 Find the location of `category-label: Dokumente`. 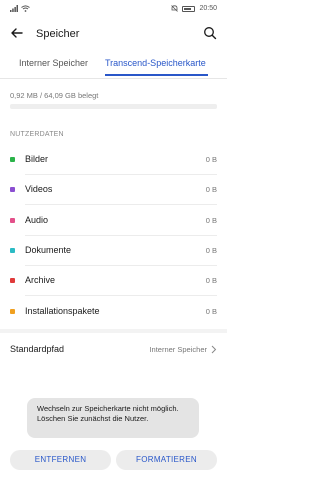

category-label: Dokumente is located at coordinates (48, 250).